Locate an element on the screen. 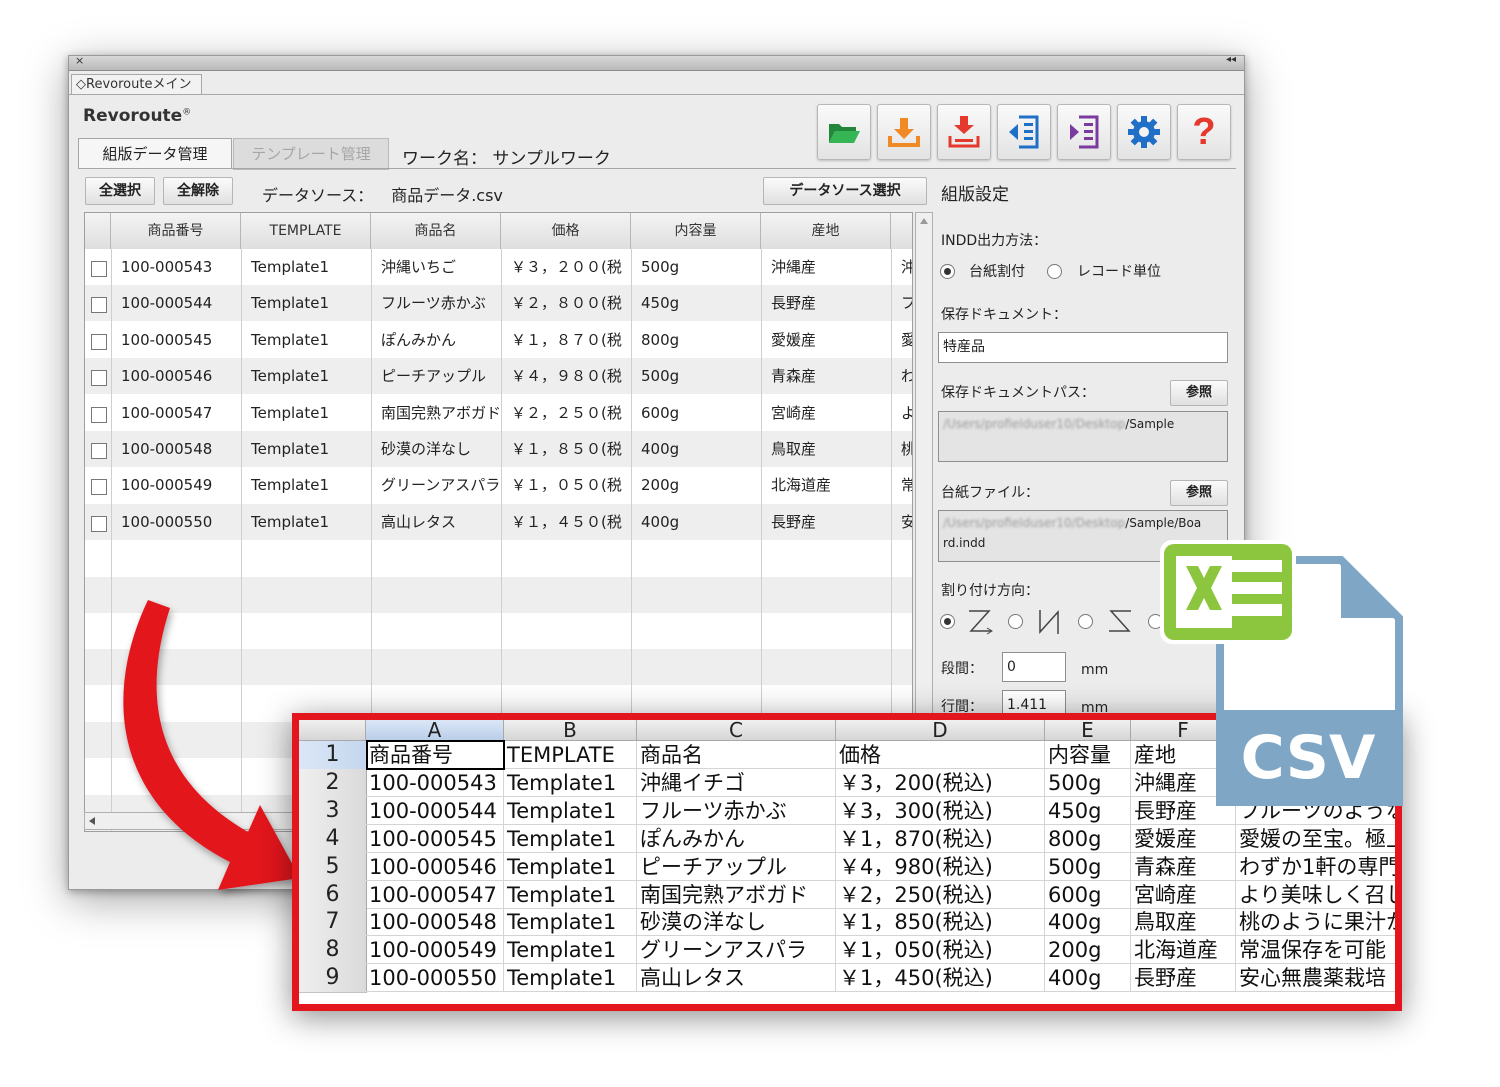  grid-cell: ￥２，８００(税 is located at coordinates (570, 303).